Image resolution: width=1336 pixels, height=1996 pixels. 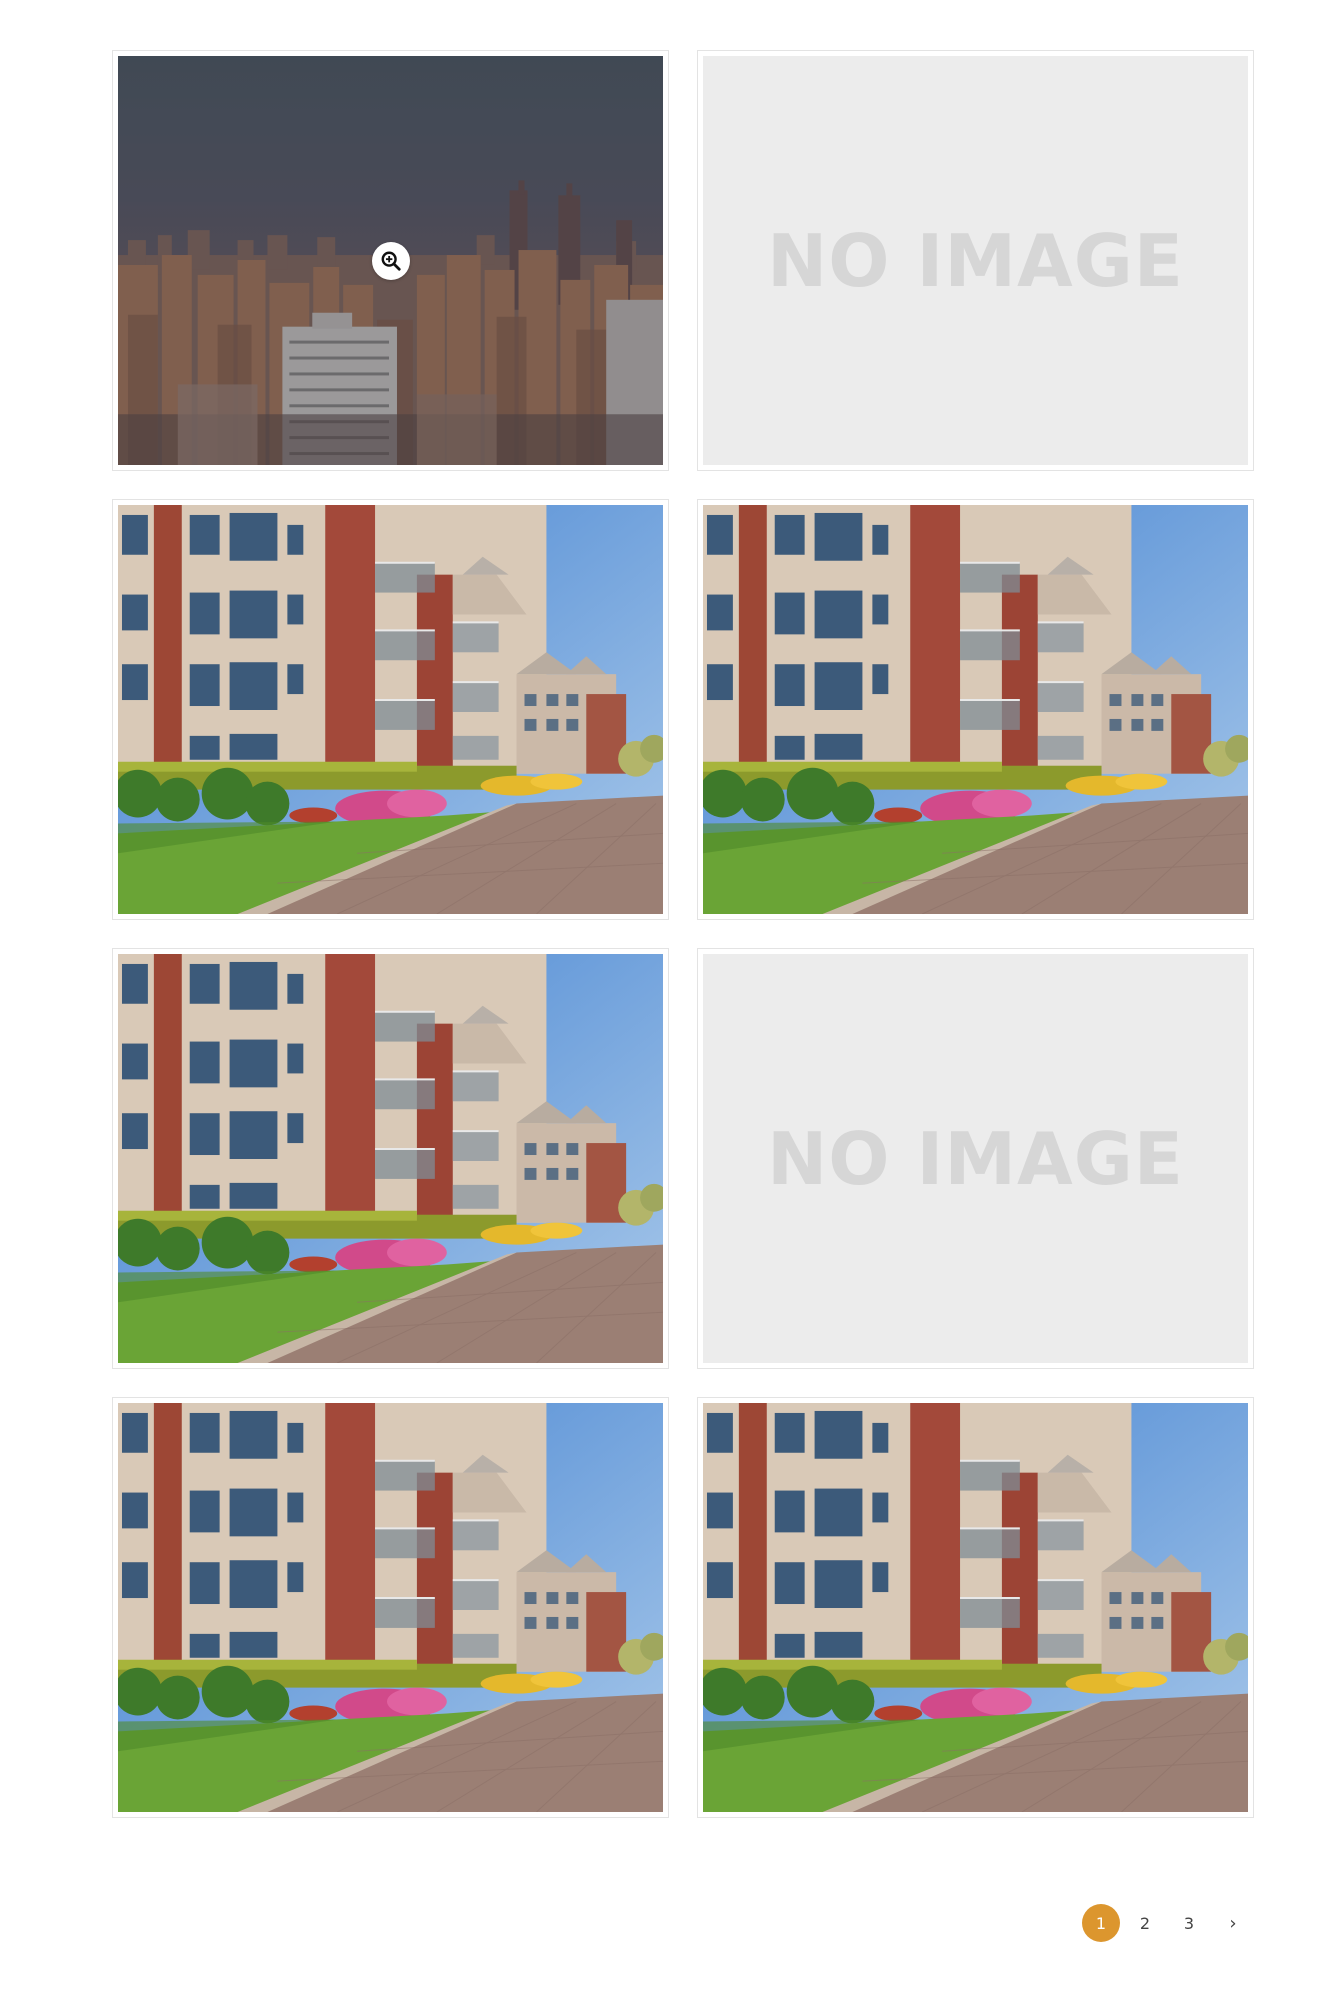 What do you see at coordinates (1233, 1923) in the screenshot?
I see `next-page-link: ›` at bounding box center [1233, 1923].